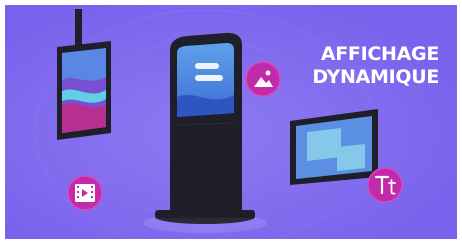 This screenshot has width=462, height=244. Describe the element at coordinates (379, 54) in the screenshot. I see `headline-line-1: AFFICHAGE` at that location.